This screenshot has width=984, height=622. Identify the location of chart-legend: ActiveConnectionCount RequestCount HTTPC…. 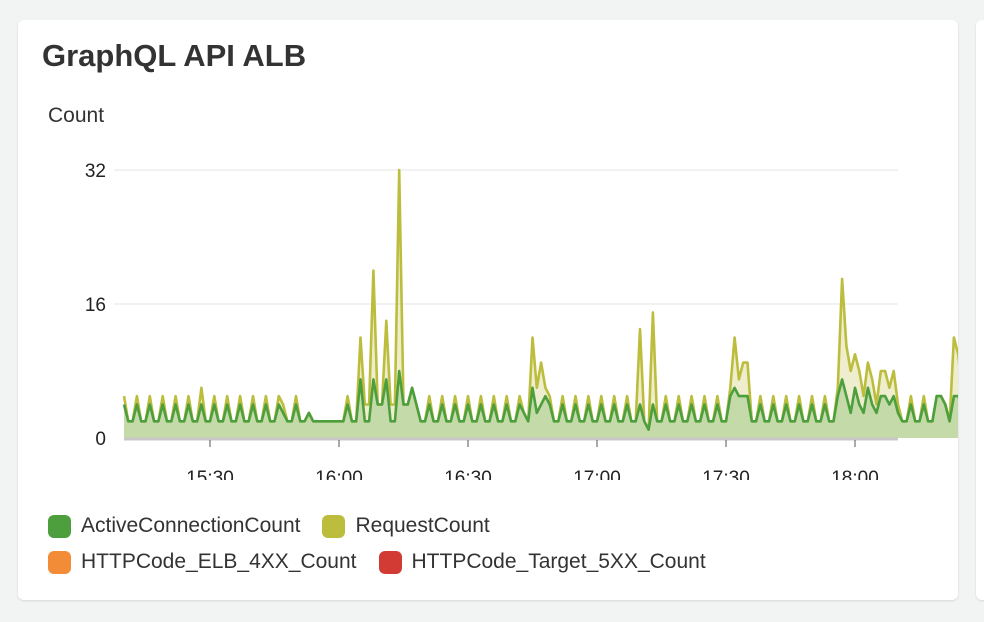
(488, 544).